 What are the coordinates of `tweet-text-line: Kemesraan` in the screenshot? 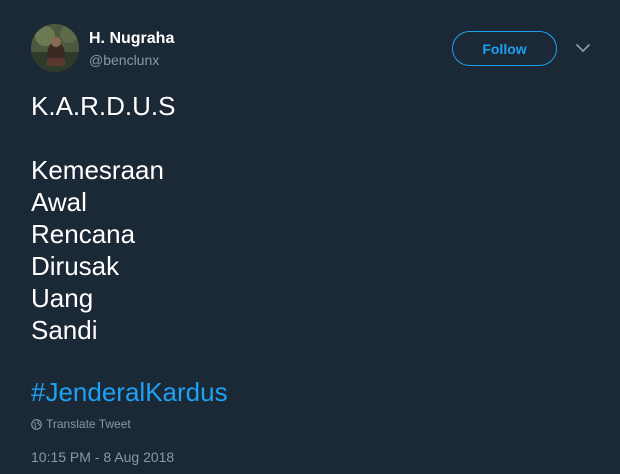 It's located at (97, 170).